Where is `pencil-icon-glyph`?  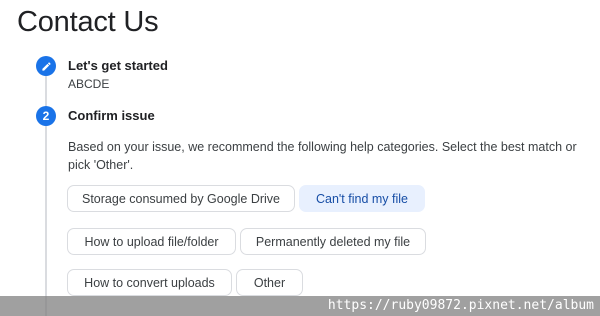 pencil-icon-glyph is located at coordinates (46, 66).